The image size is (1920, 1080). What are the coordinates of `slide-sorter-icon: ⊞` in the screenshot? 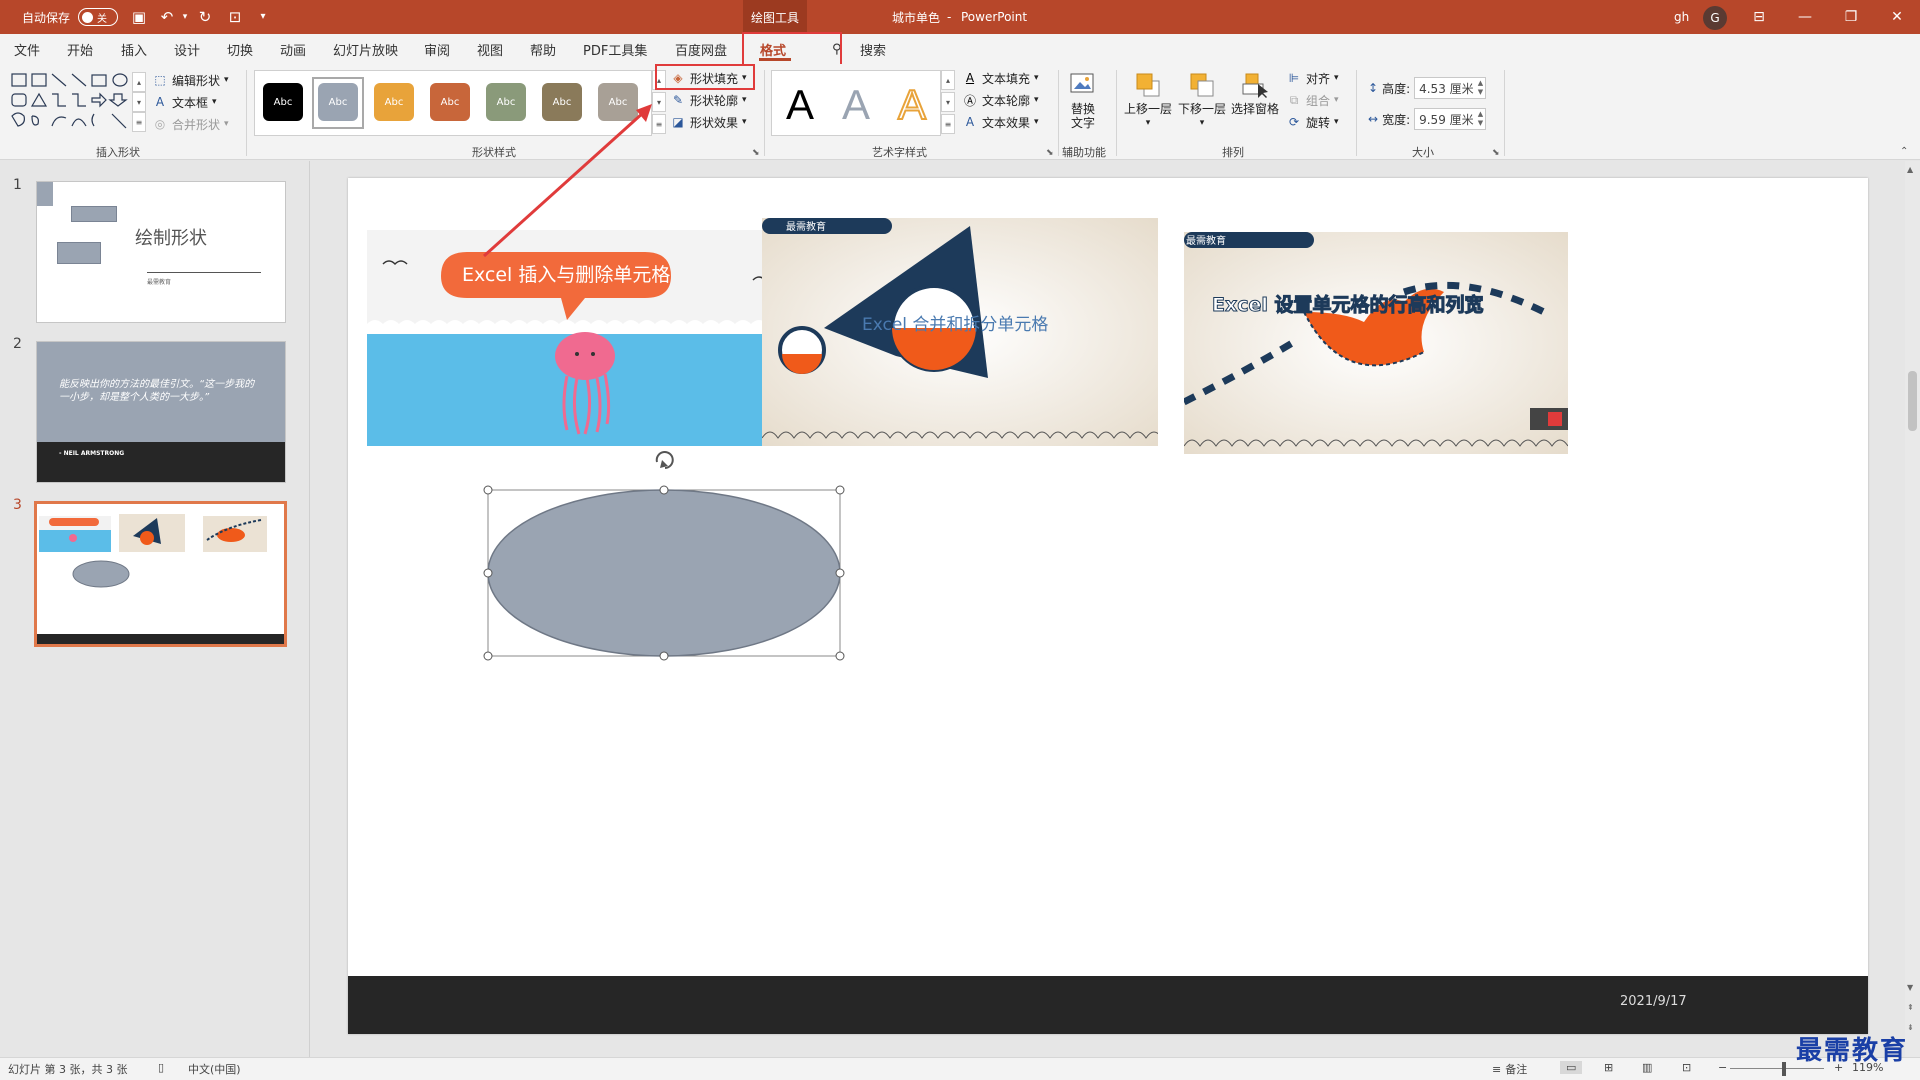 It's located at (1608, 1067).